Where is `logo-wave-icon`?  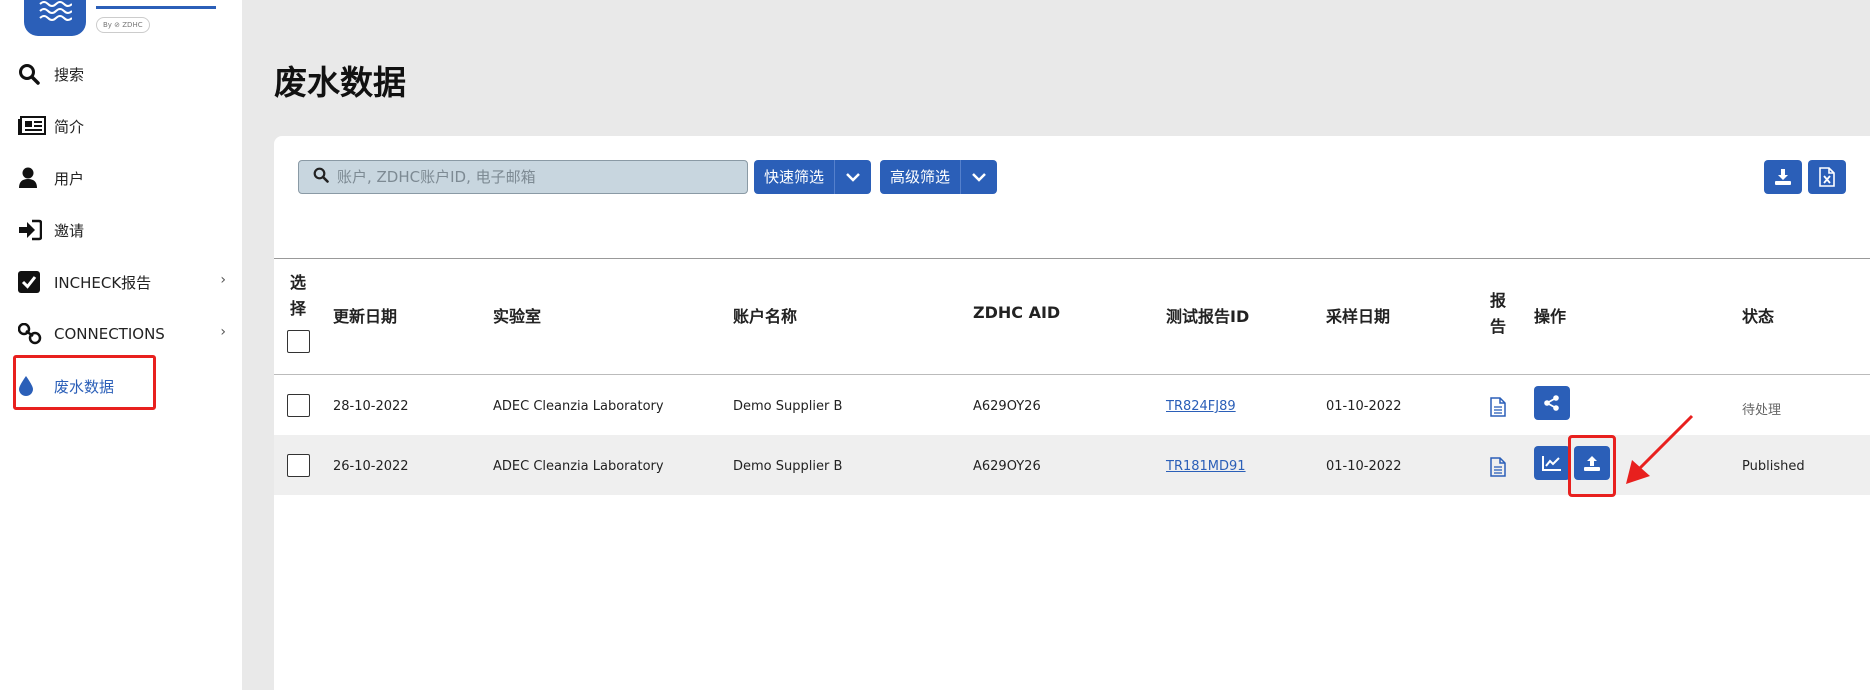
logo-wave-icon is located at coordinates (55, 18).